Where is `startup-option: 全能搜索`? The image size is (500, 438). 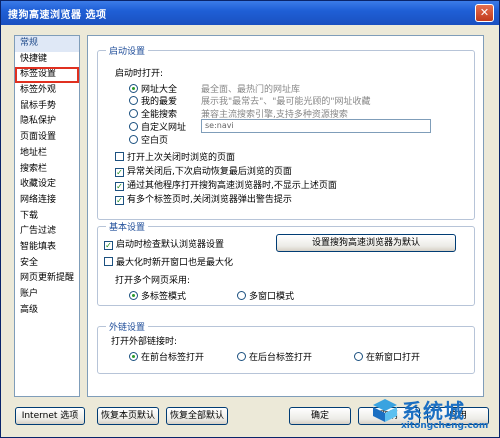 startup-option: 全能搜索 is located at coordinates (153, 113).